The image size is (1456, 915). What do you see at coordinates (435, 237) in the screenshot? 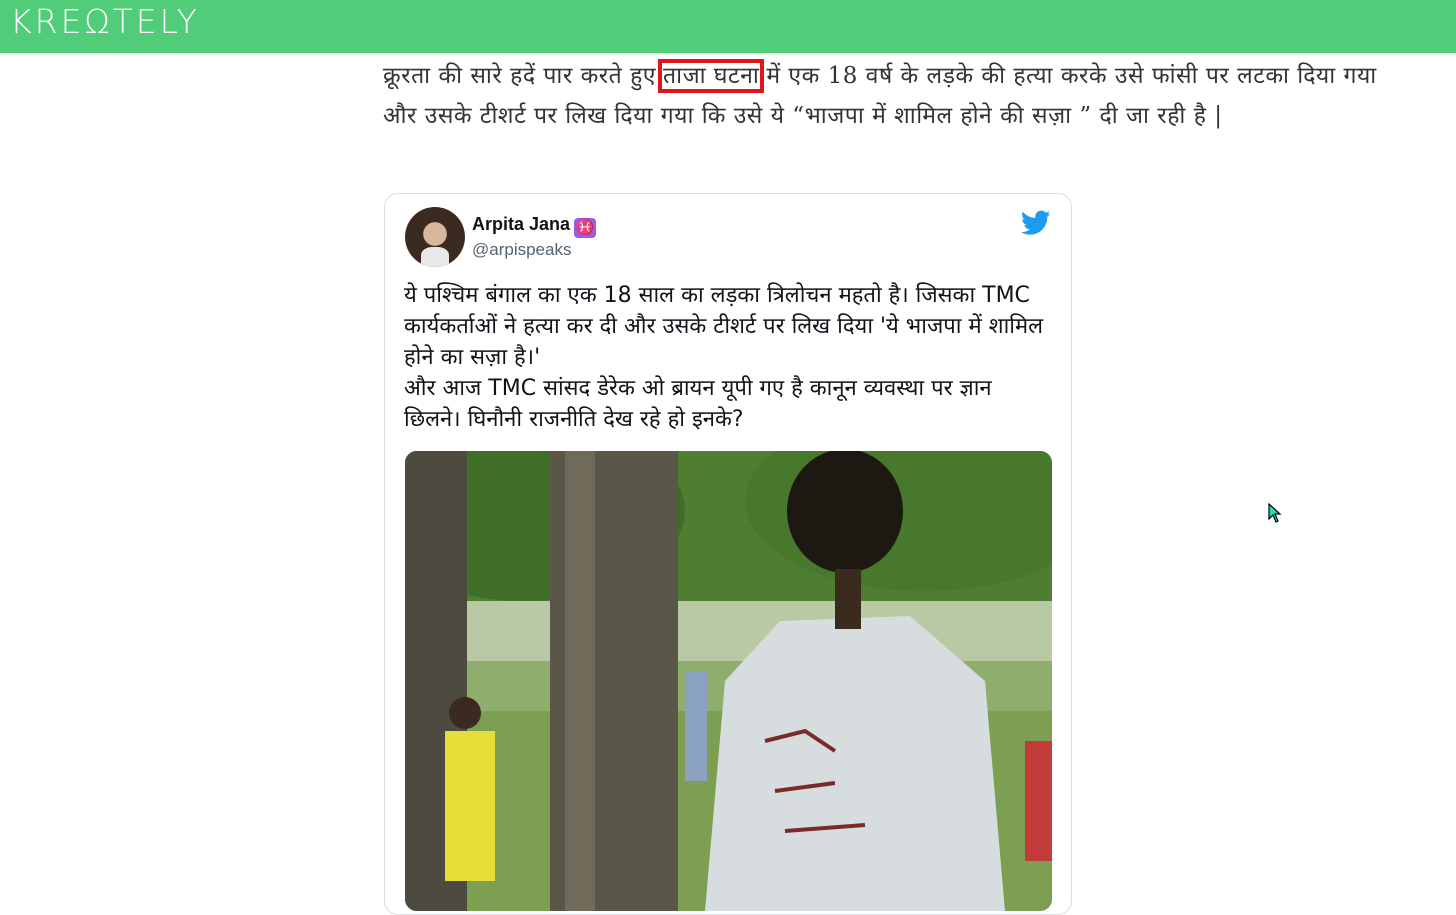
I see `avatar` at bounding box center [435, 237].